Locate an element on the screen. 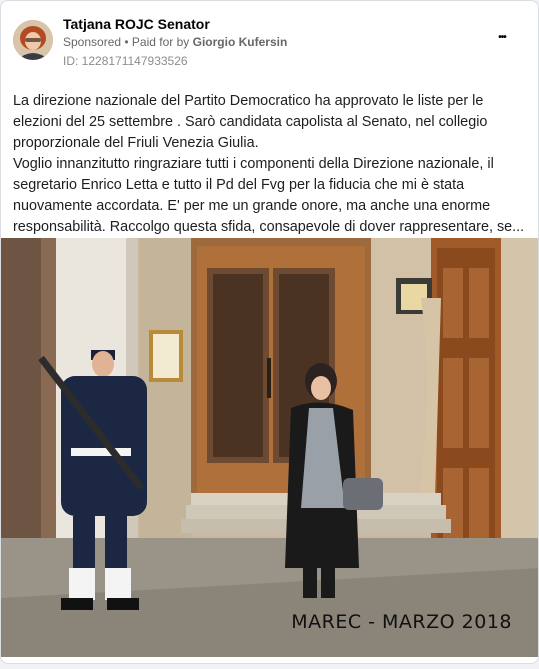 Image resolution: width=539 pixels, height=669 pixels. sponsored-line: Sponsored • Paid for by Giorgio Kufersin is located at coordinates (175, 42).